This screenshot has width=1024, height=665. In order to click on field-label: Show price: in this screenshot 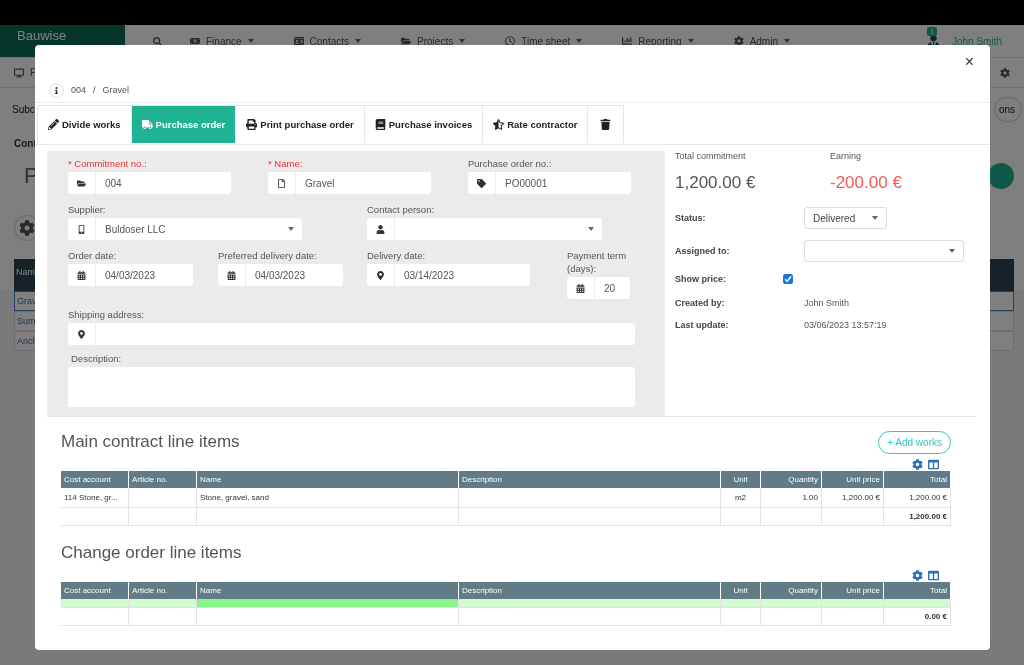, I will do `click(700, 279)`.